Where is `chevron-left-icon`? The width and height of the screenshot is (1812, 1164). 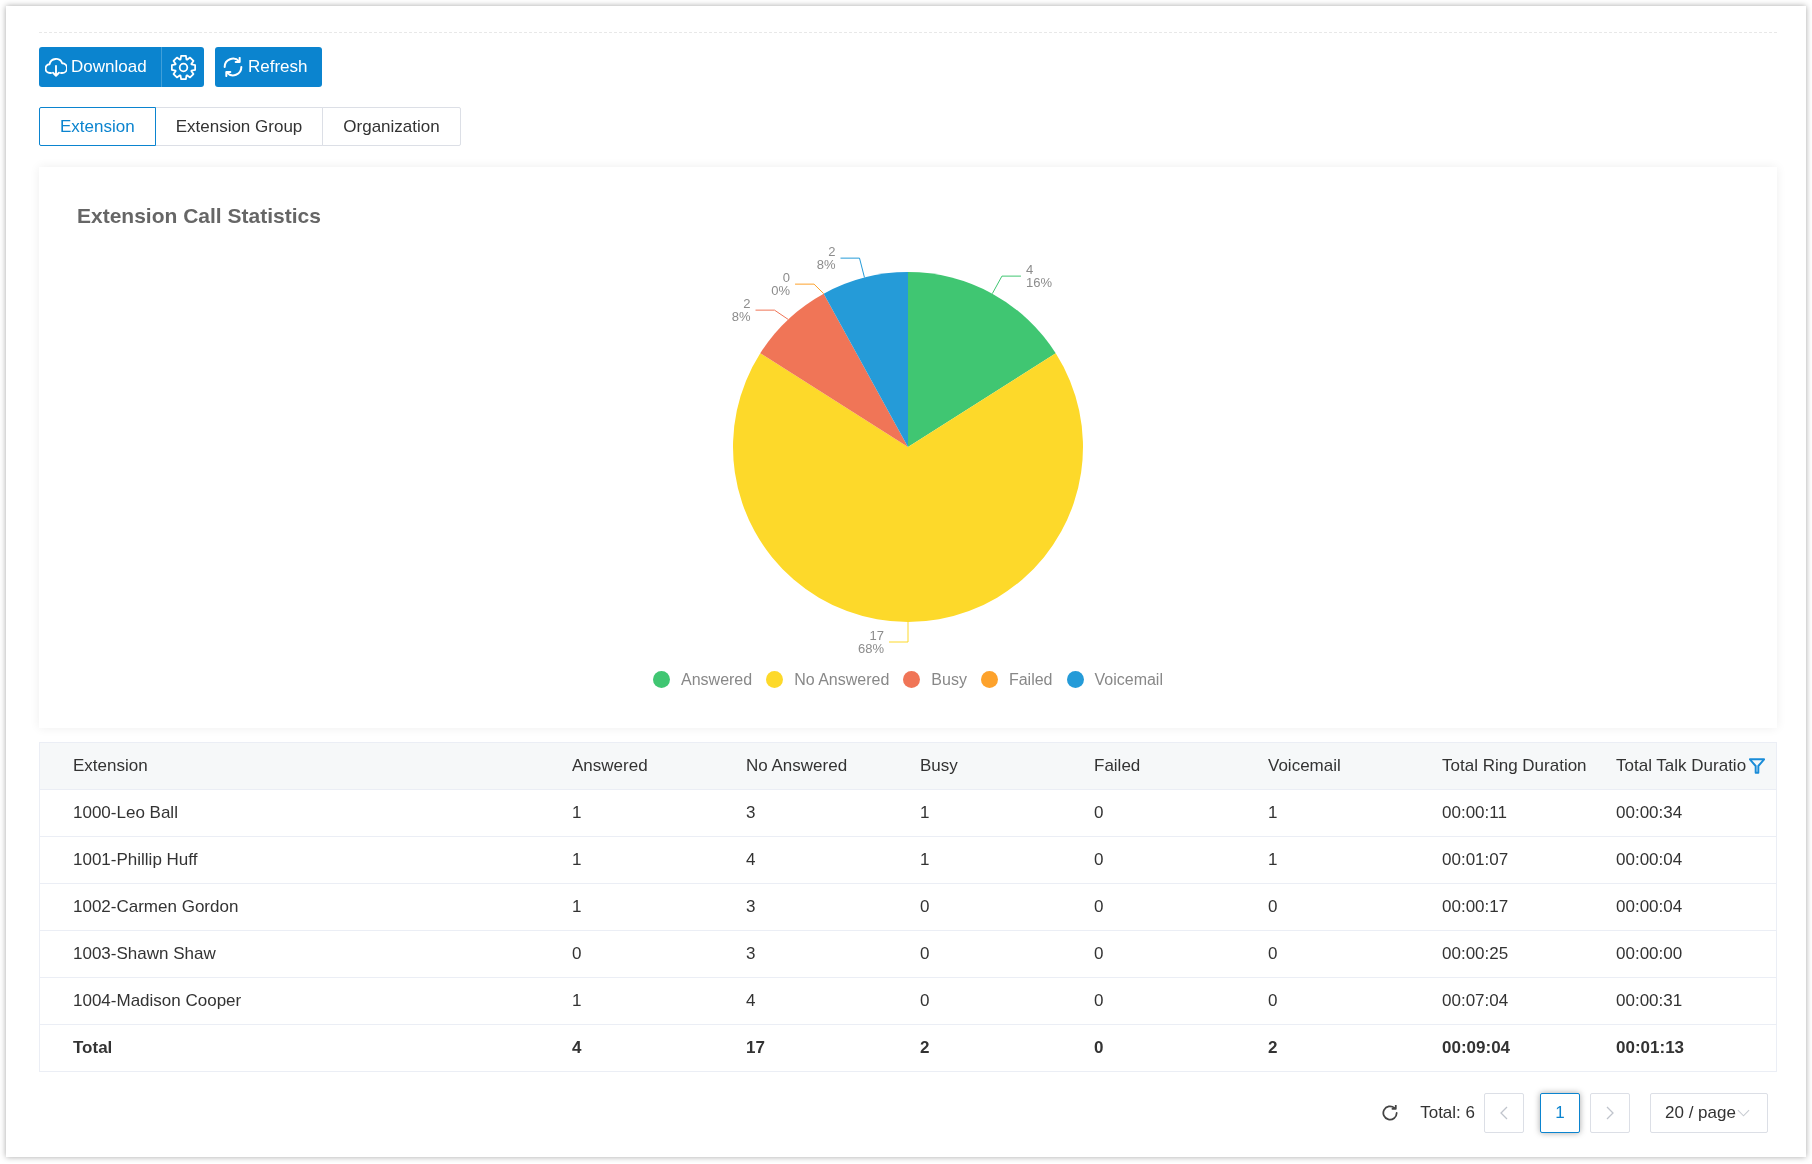 chevron-left-icon is located at coordinates (1504, 1113).